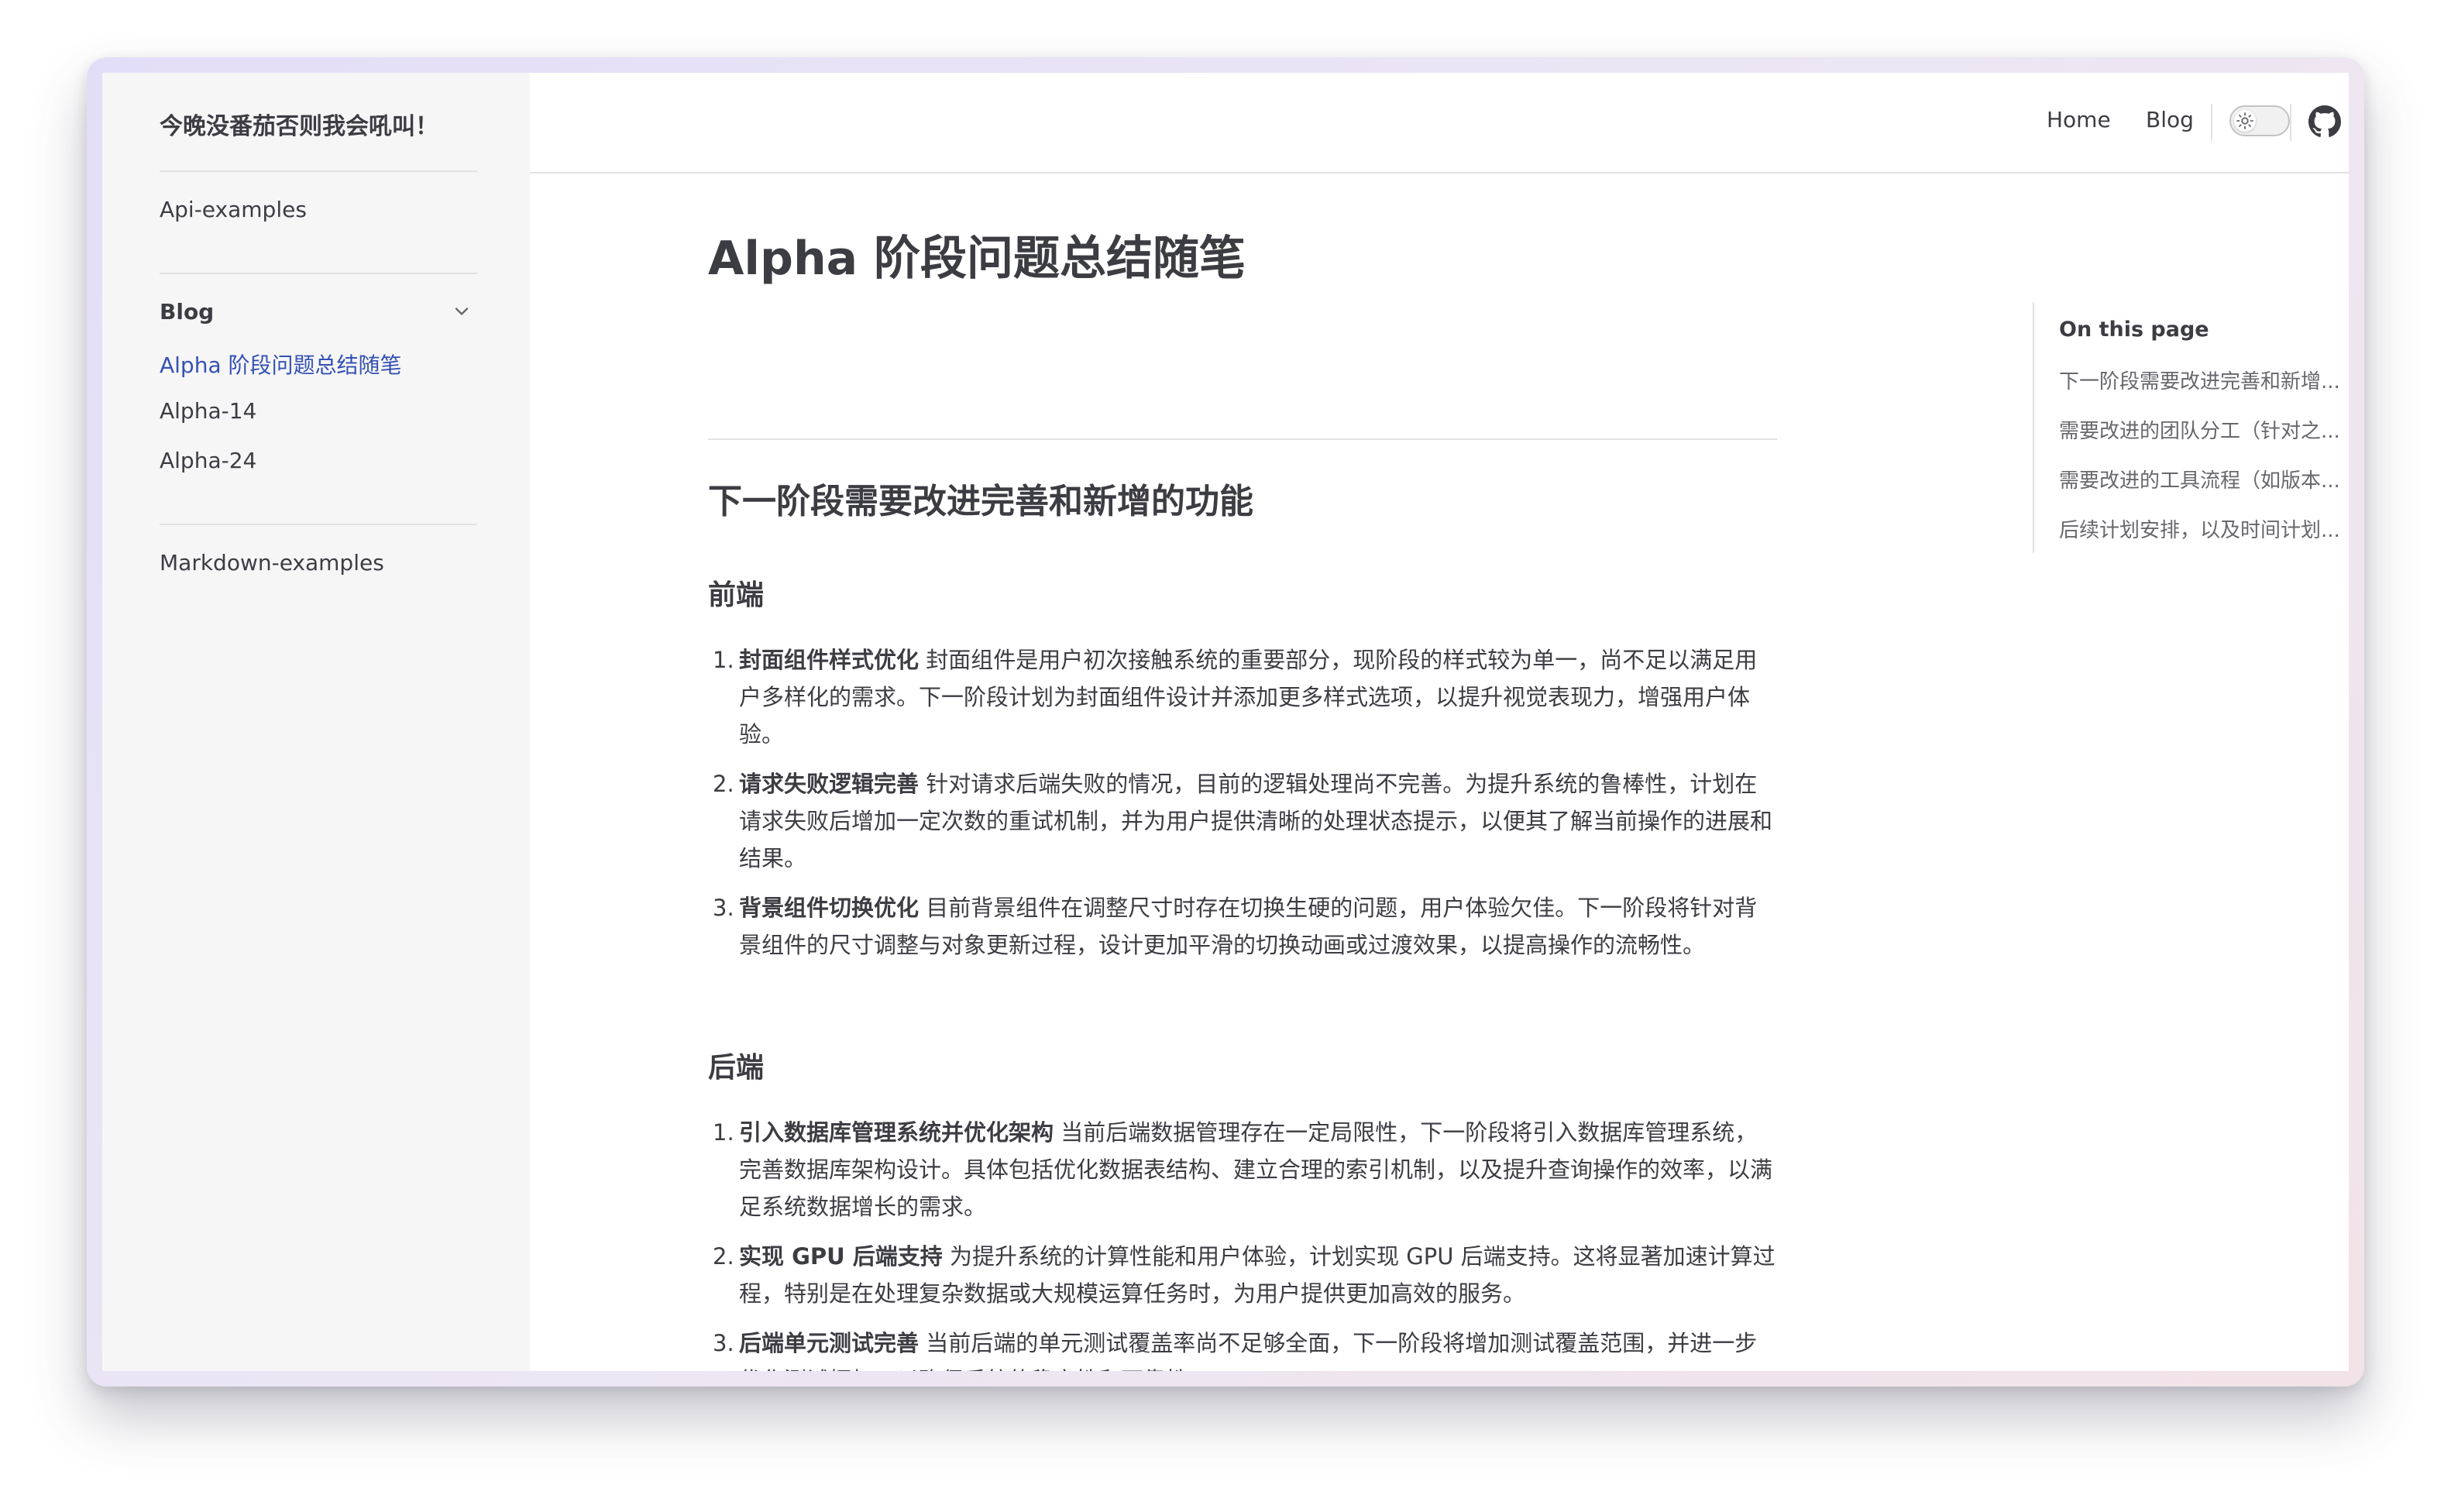  I want to click on heading-divider, so click(1242, 439).